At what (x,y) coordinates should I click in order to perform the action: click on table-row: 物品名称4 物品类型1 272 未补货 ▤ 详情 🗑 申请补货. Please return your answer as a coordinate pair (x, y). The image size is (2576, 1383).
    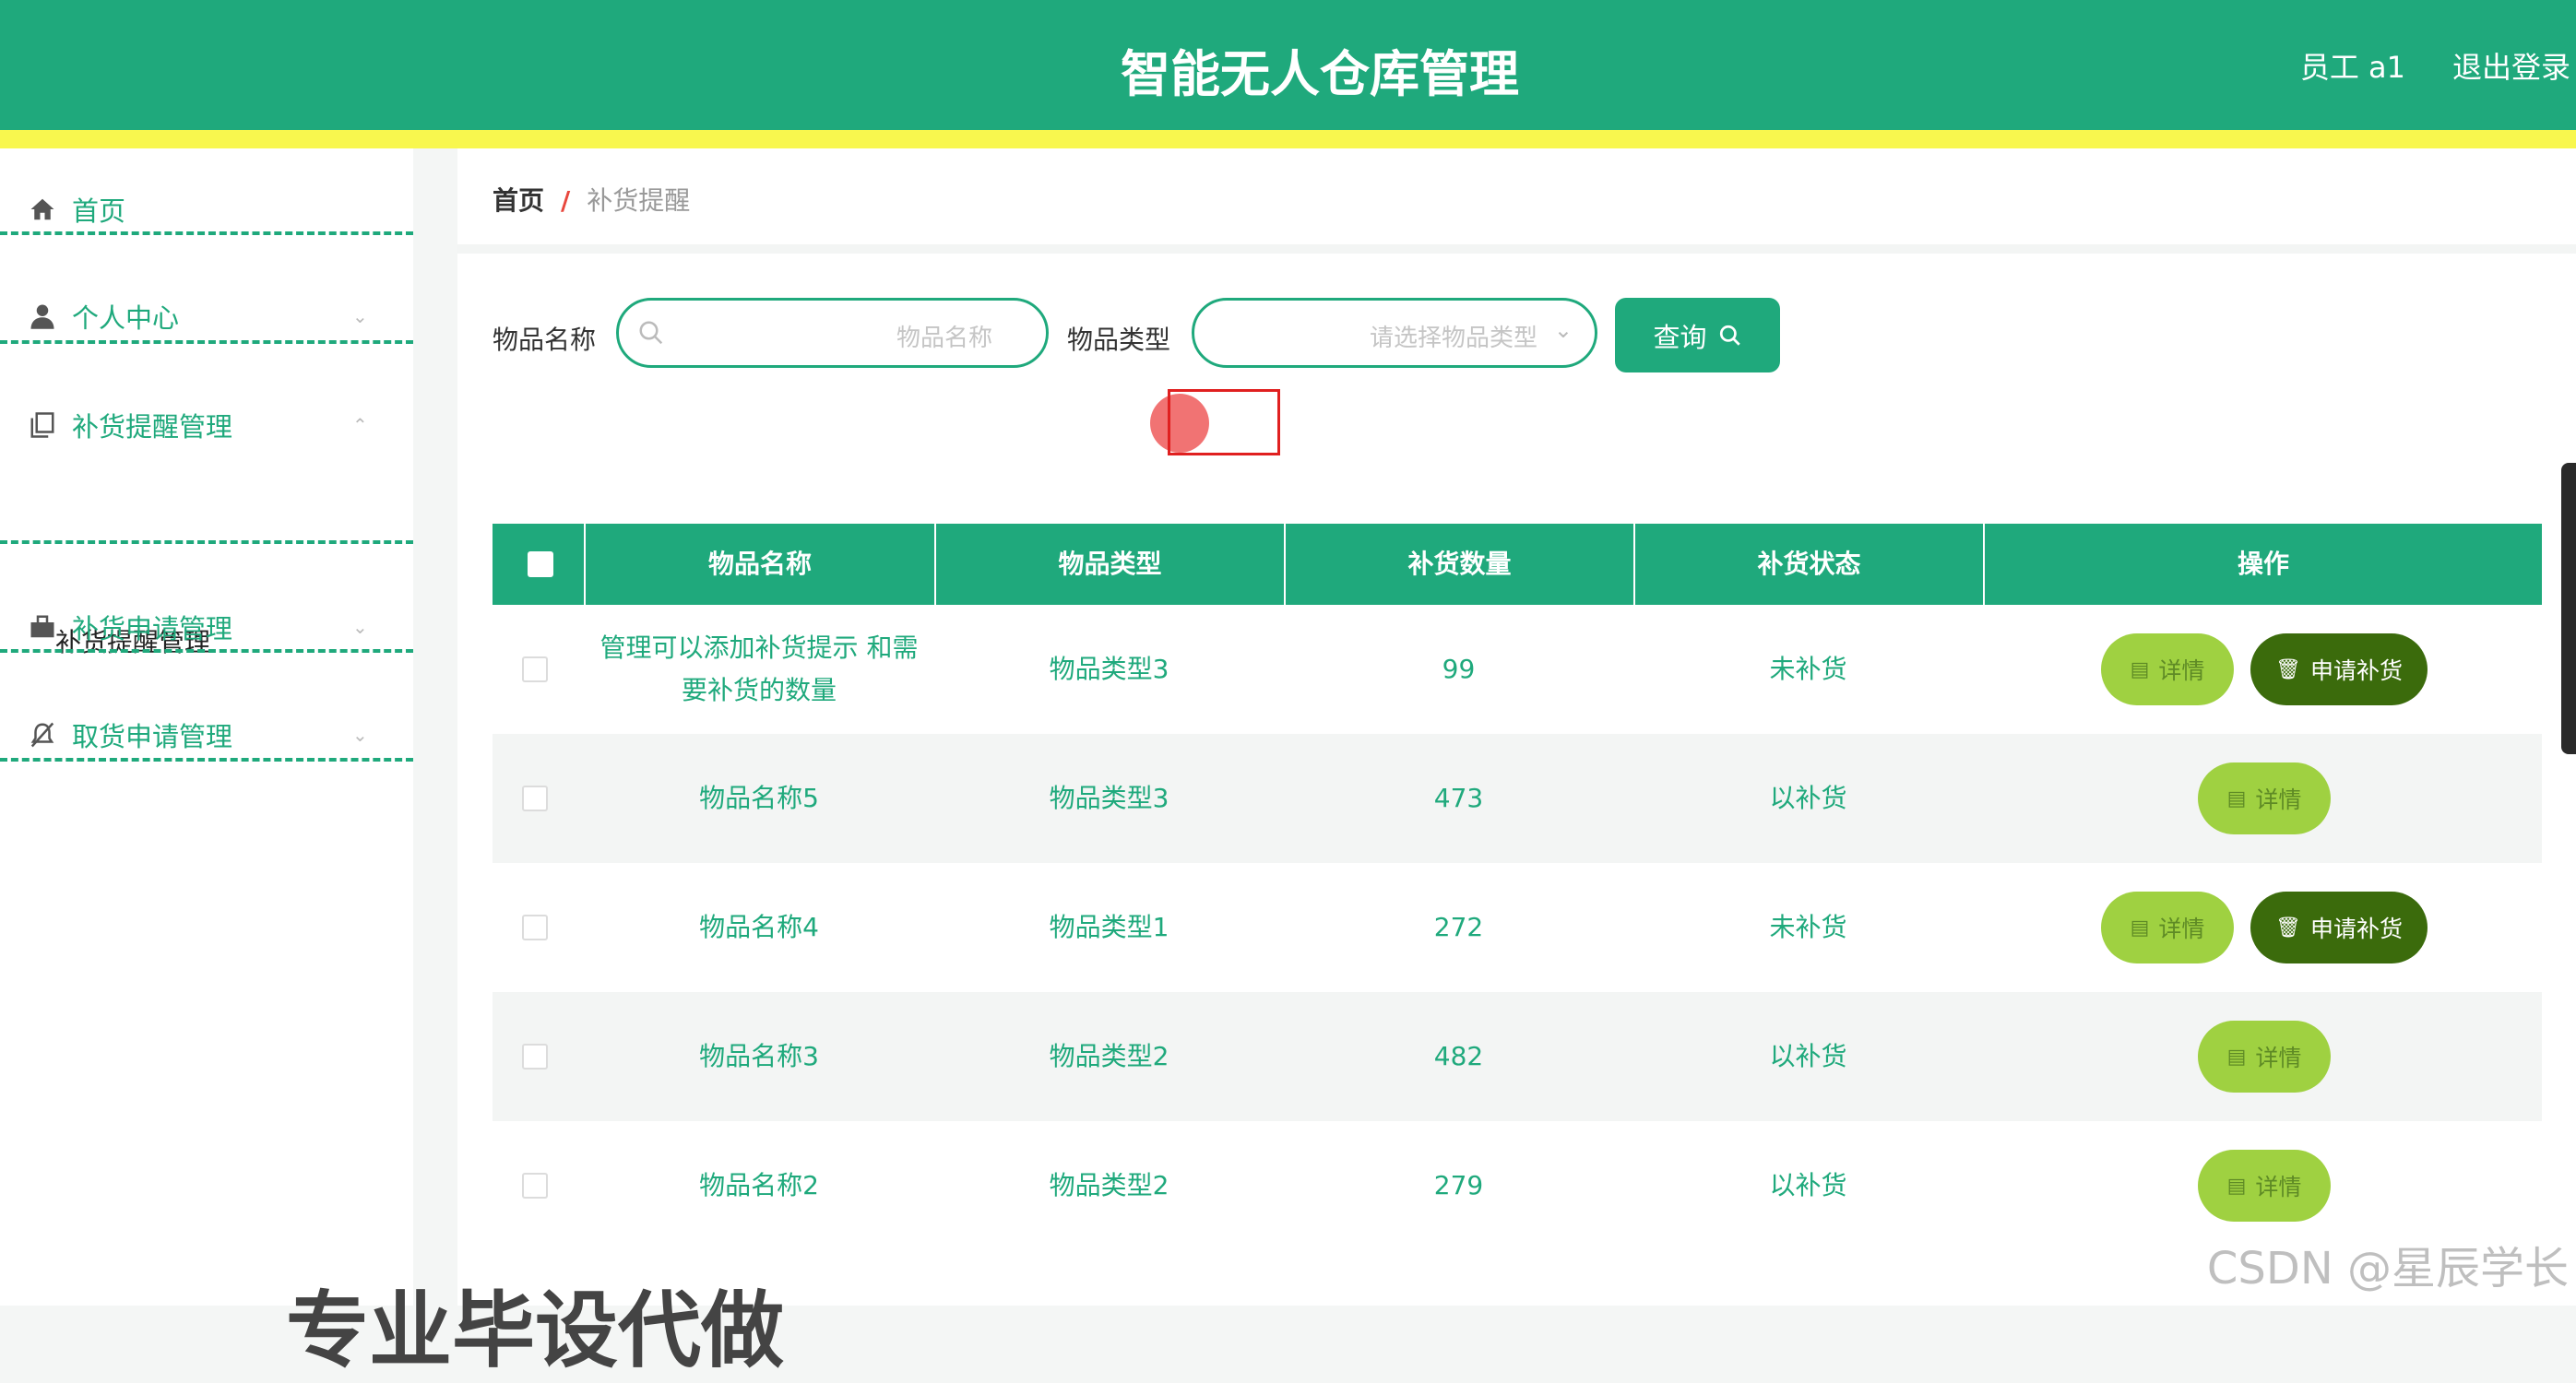
    Looking at the image, I should click on (1517, 928).